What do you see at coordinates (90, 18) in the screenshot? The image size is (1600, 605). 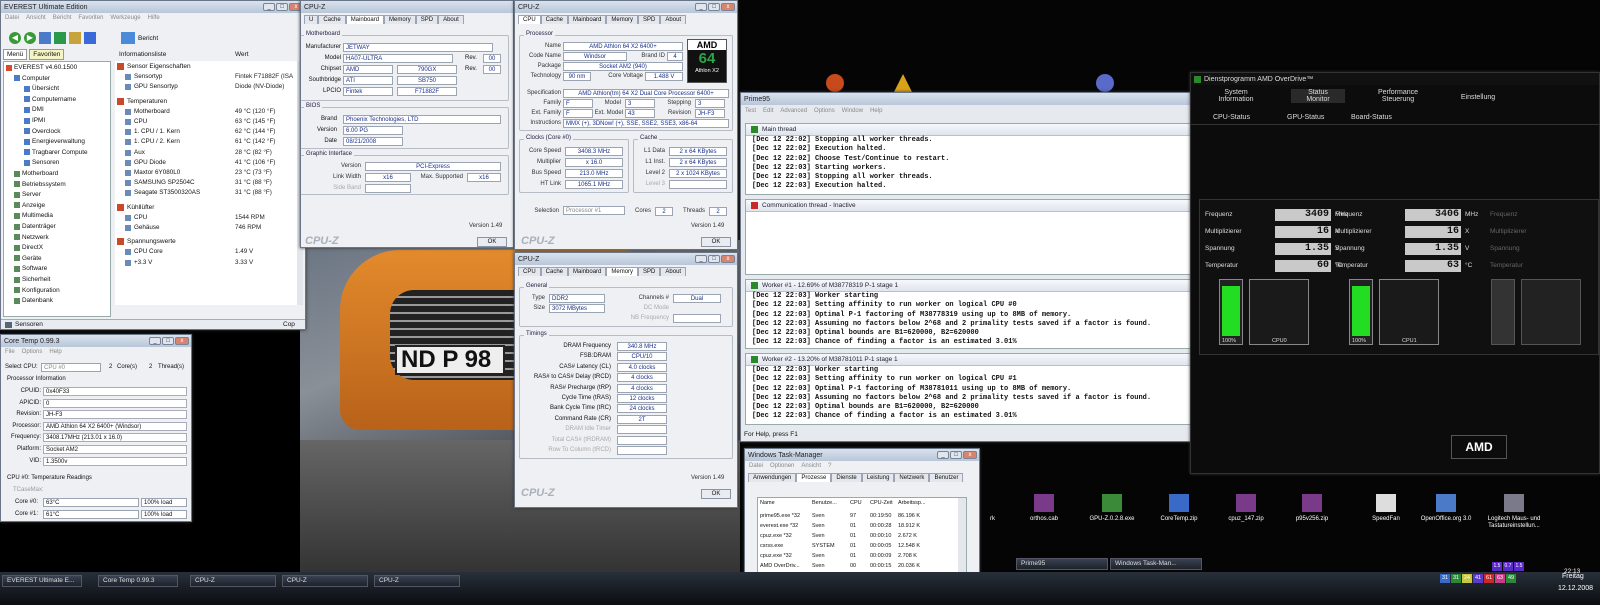 I see `menu-item: Favoriten` at bounding box center [90, 18].